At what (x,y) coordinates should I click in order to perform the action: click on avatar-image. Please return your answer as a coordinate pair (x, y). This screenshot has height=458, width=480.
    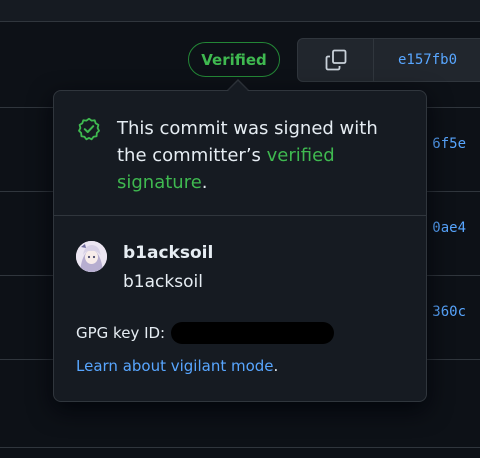
    Looking at the image, I should click on (91, 256).